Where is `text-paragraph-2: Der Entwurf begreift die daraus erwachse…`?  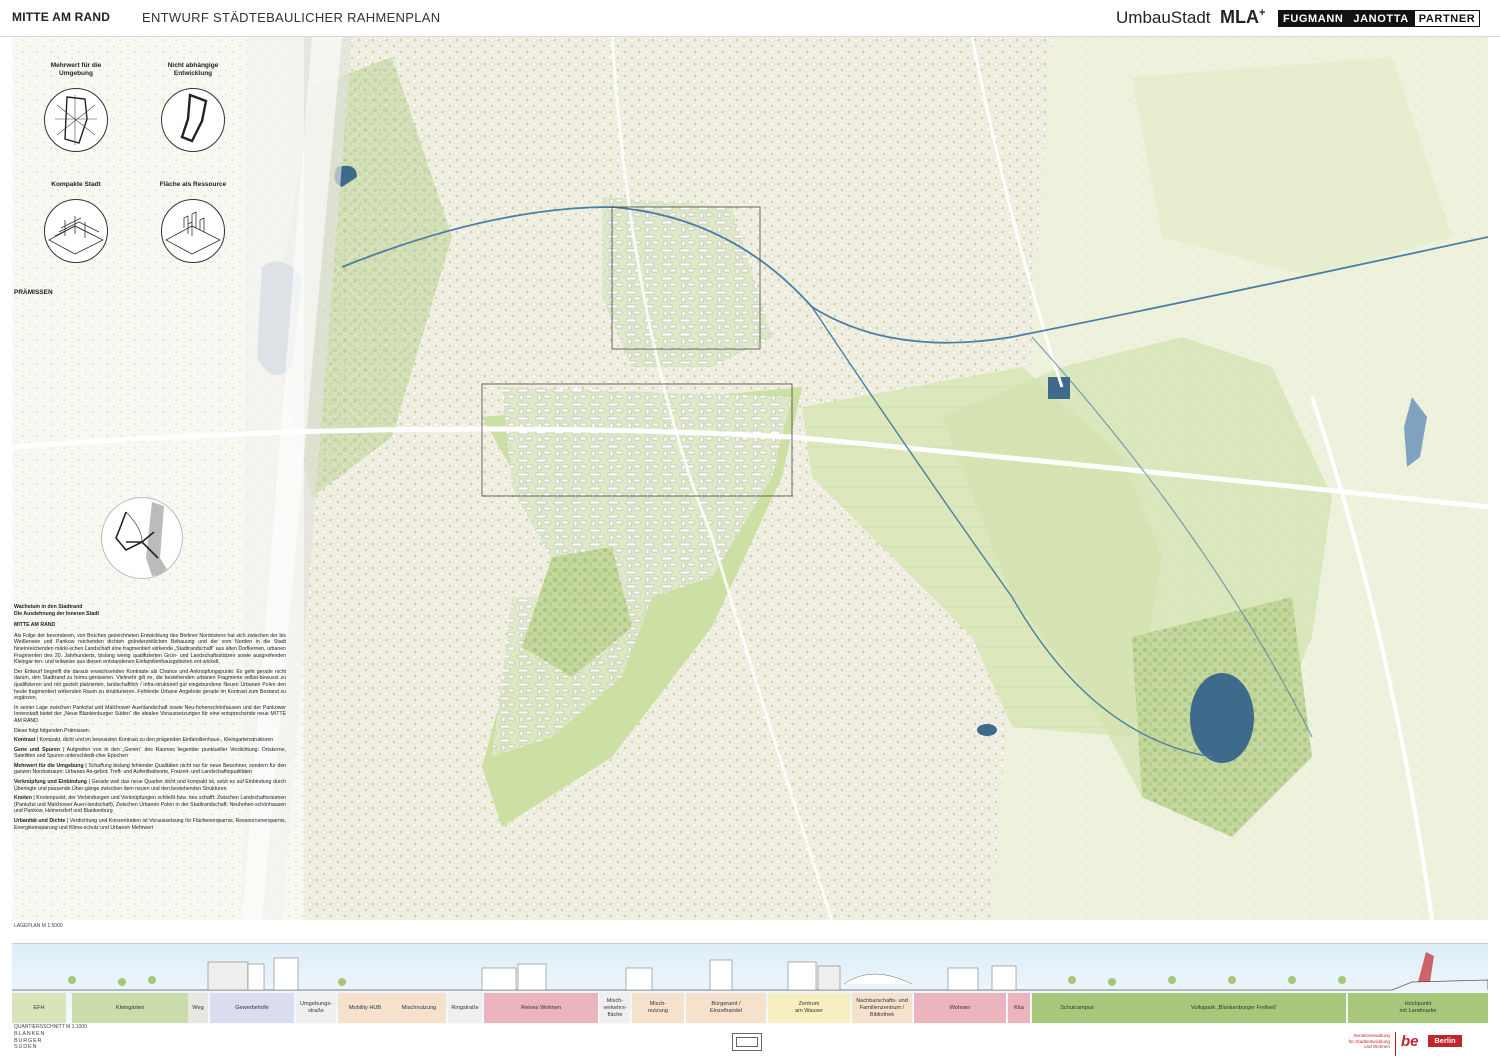 text-paragraph-2: Der Entwurf begreift die daraus erwachse… is located at coordinates (150, 685).